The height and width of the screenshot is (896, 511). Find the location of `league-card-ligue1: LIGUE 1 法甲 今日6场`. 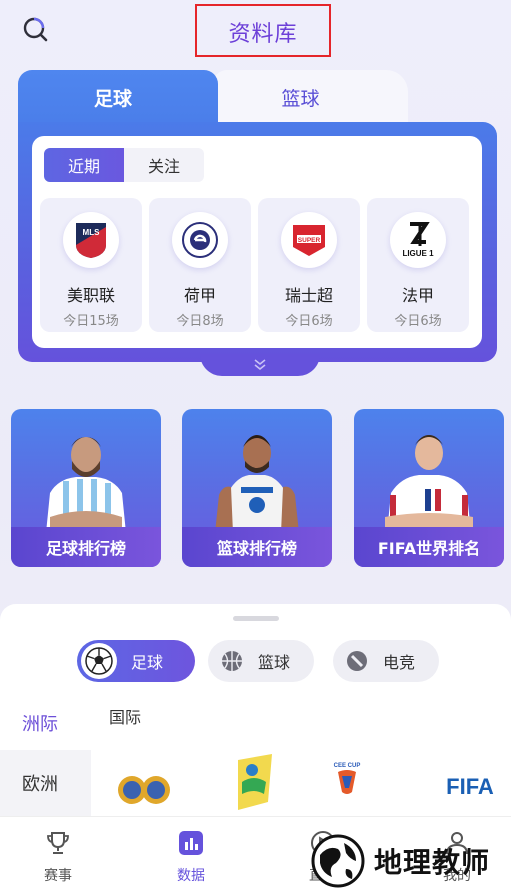

league-card-ligue1: LIGUE 1 法甲 今日6场 is located at coordinates (418, 265).